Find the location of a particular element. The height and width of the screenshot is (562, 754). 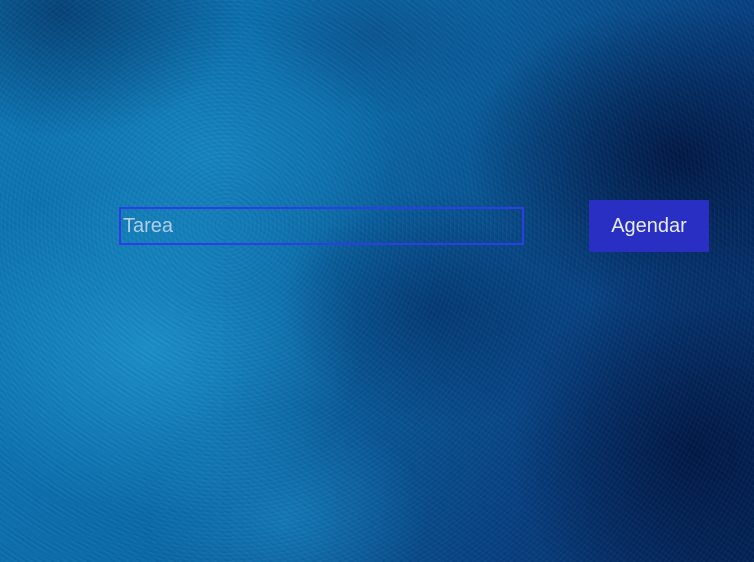

schedule-button: Agendar is located at coordinates (649, 226).